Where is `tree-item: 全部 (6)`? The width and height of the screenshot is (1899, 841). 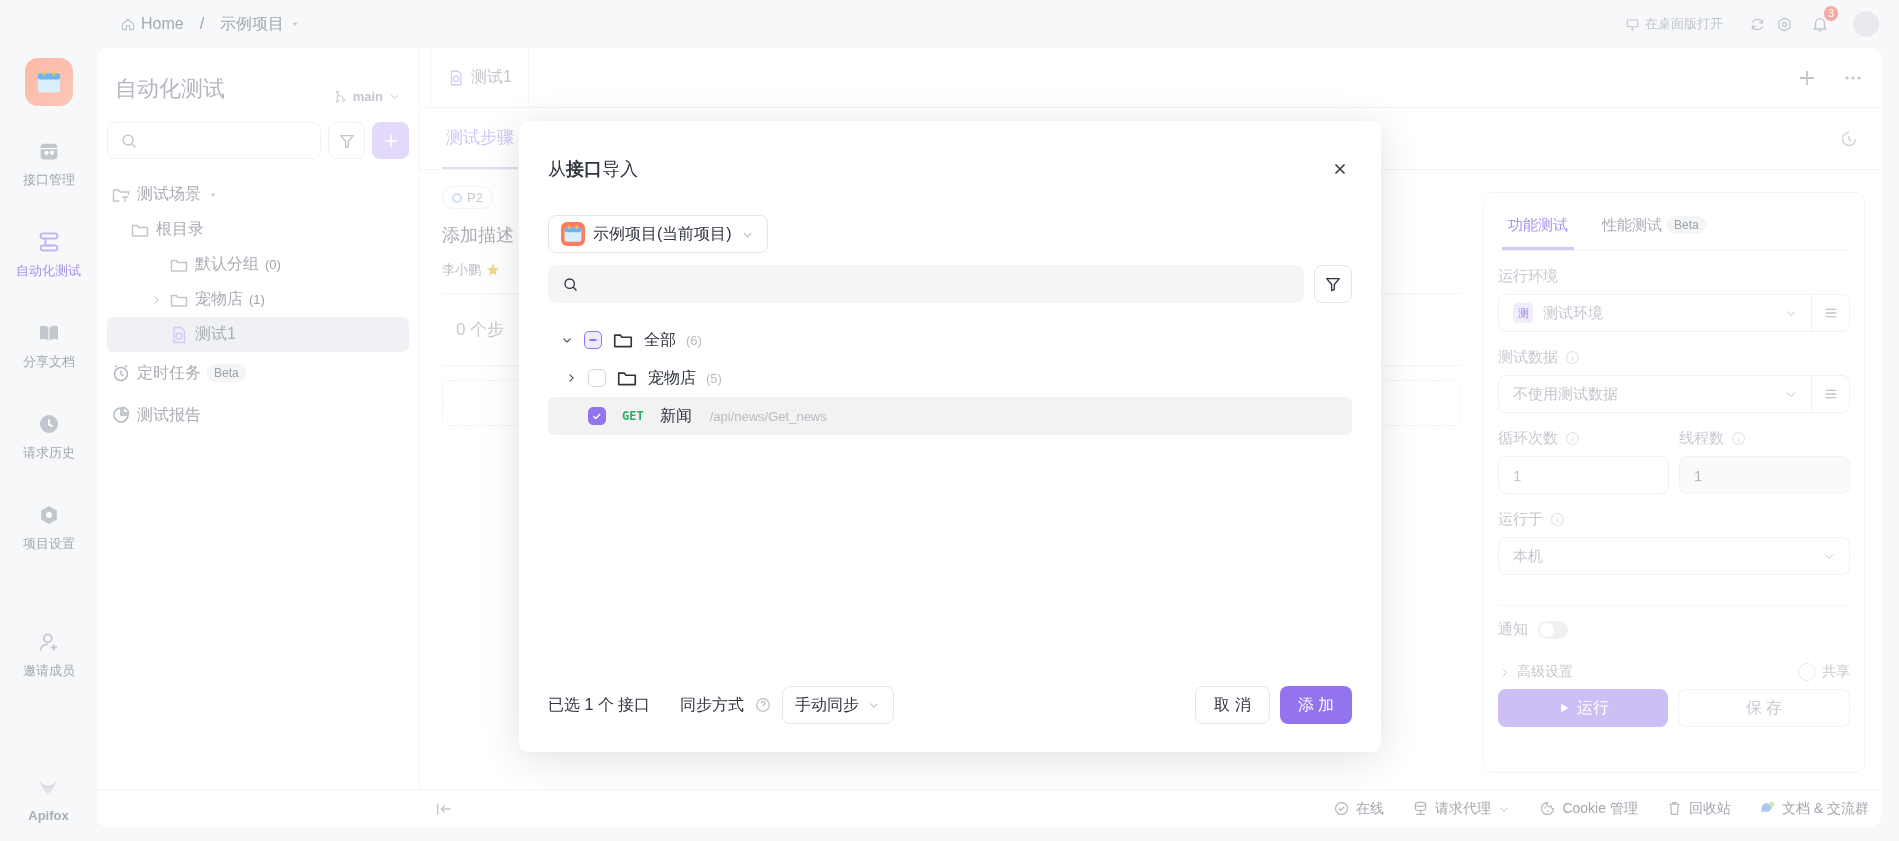 tree-item: 全部 (6) is located at coordinates (950, 340).